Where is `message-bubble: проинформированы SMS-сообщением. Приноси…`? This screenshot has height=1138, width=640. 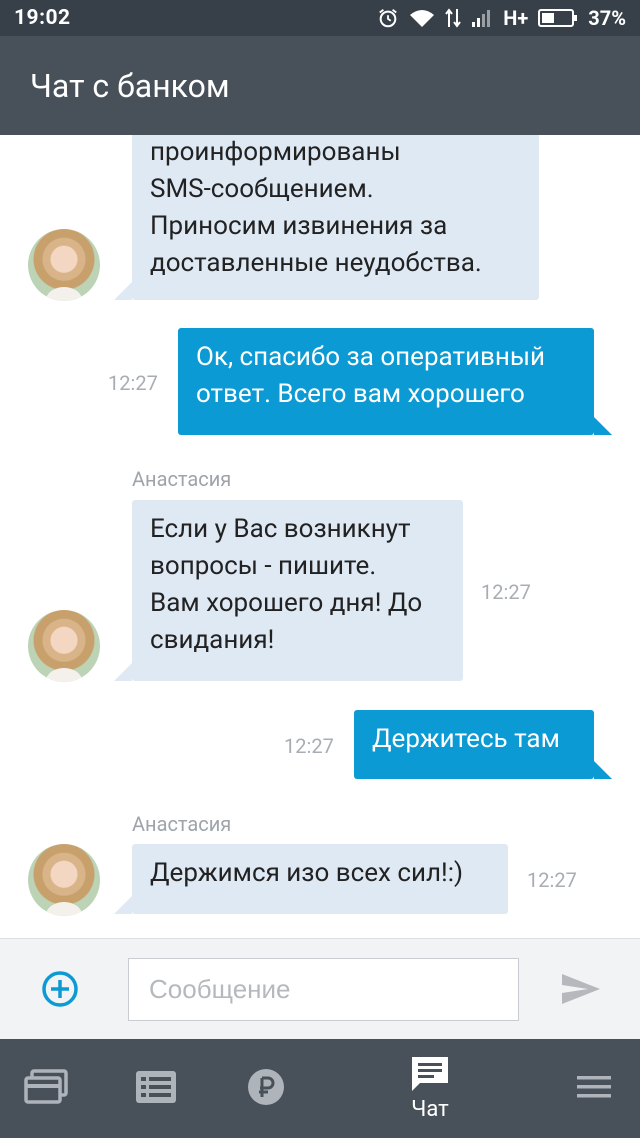
message-bubble: проинформированы SMS-сообщением. Приноси… is located at coordinates (335, 217).